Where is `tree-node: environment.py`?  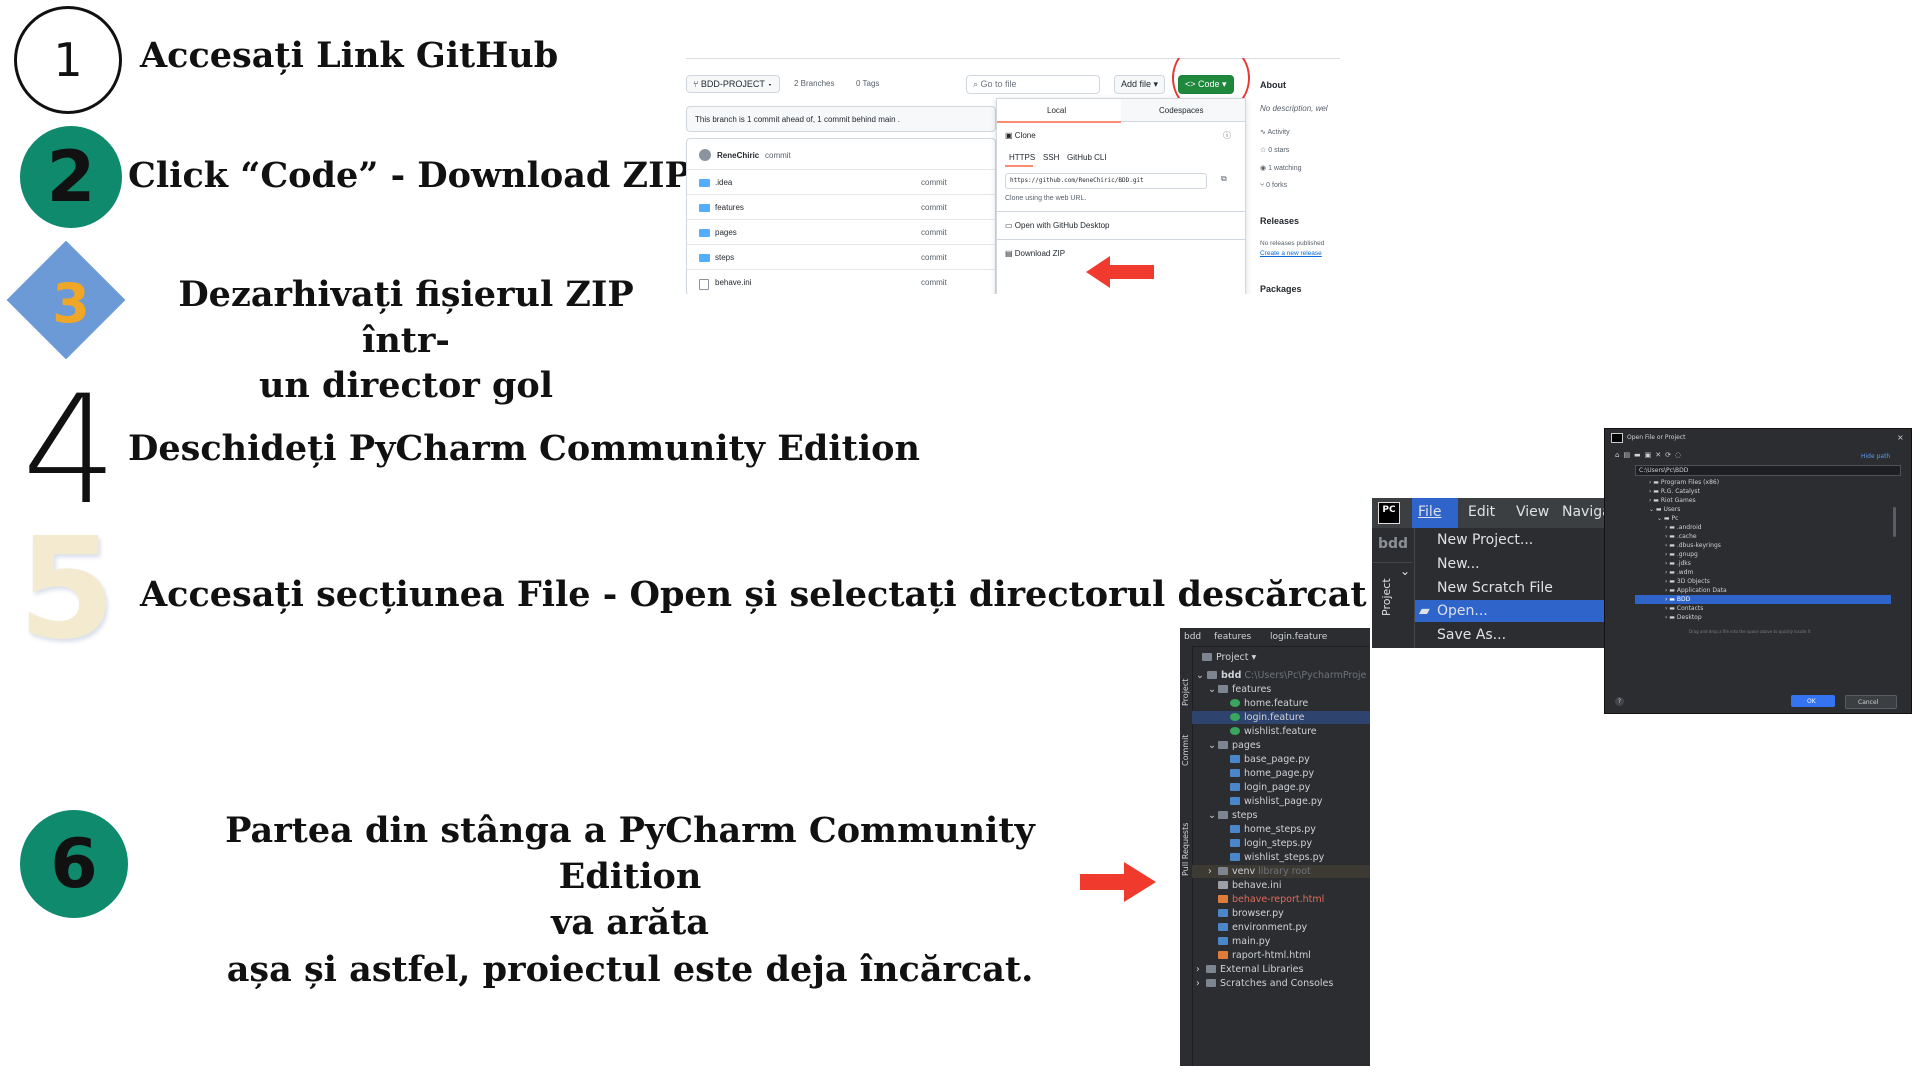 tree-node: environment.py is located at coordinates (1257, 927).